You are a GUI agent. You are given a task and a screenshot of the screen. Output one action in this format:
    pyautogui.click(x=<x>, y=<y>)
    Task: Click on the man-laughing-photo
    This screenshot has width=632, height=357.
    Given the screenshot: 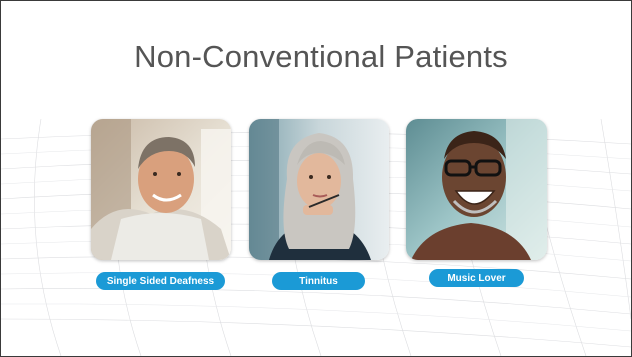 What is the action you would take?
    pyautogui.click(x=476, y=189)
    